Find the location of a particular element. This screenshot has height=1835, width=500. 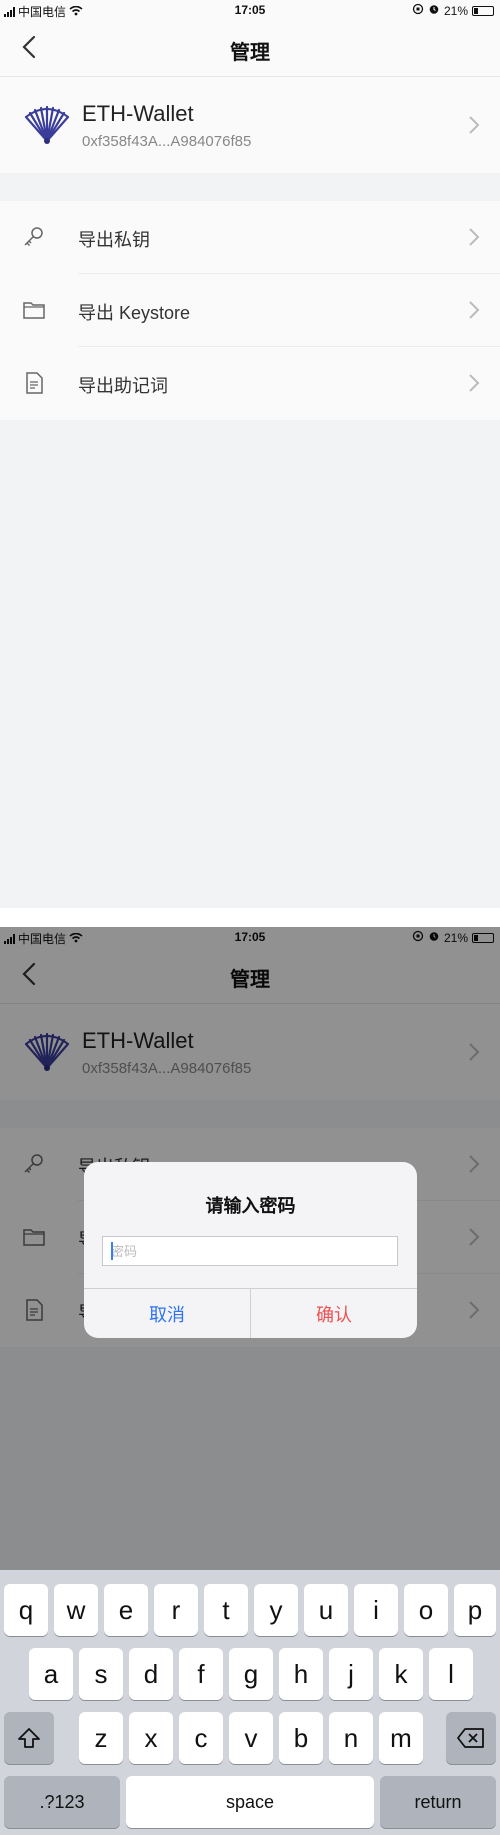

menu-item-export-keystore: 导出 Keystore is located at coordinates (250, 310).